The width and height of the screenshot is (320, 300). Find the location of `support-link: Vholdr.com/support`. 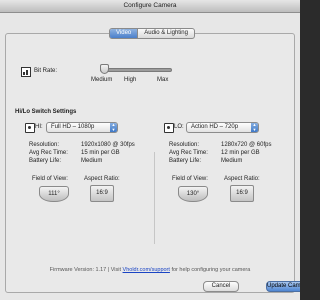

support-link: Vholdr.com/support is located at coordinates (146, 270).